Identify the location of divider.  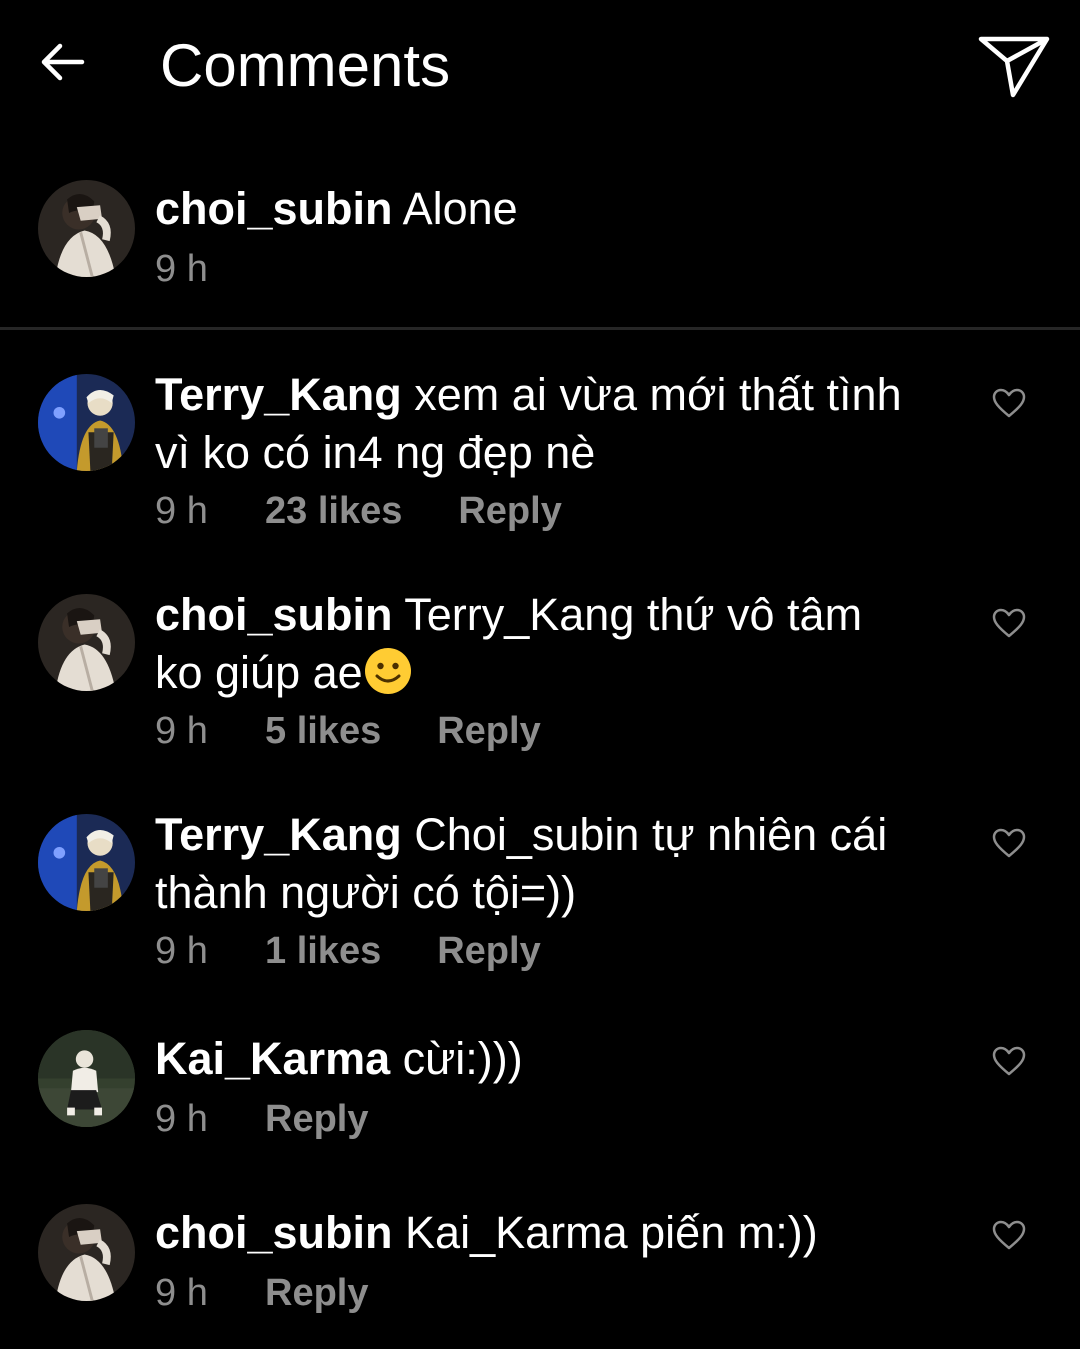
(540, 328).